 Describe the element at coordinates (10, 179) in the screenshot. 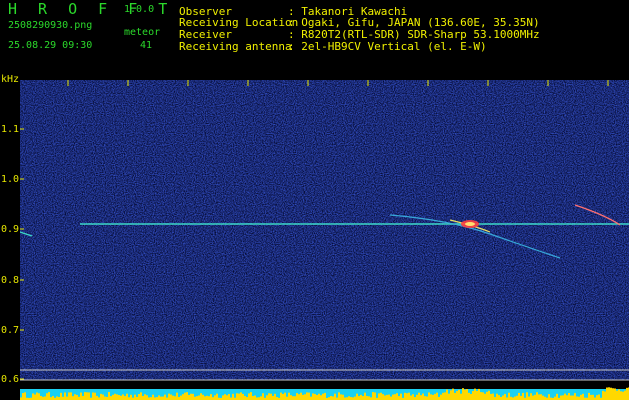

I see `y-tick-label: 1.0` at that location.